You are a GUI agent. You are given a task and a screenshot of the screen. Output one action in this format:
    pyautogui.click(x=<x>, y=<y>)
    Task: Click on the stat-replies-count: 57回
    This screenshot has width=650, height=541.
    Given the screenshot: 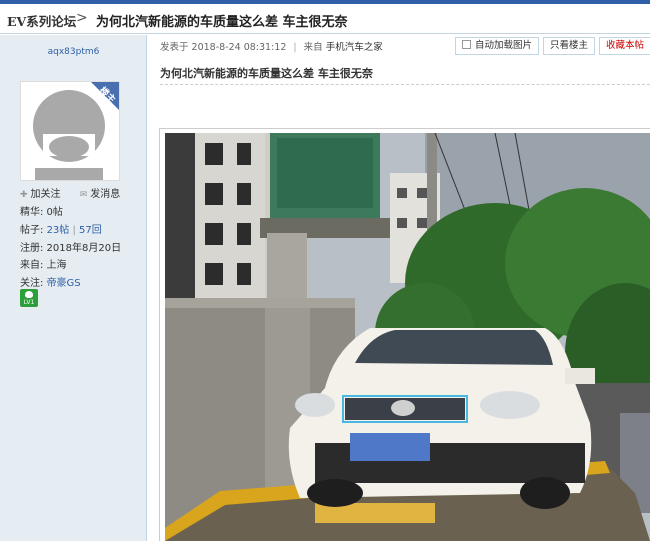 What is the action you would take?
    pyautogui.click(x=90, y=230)
    